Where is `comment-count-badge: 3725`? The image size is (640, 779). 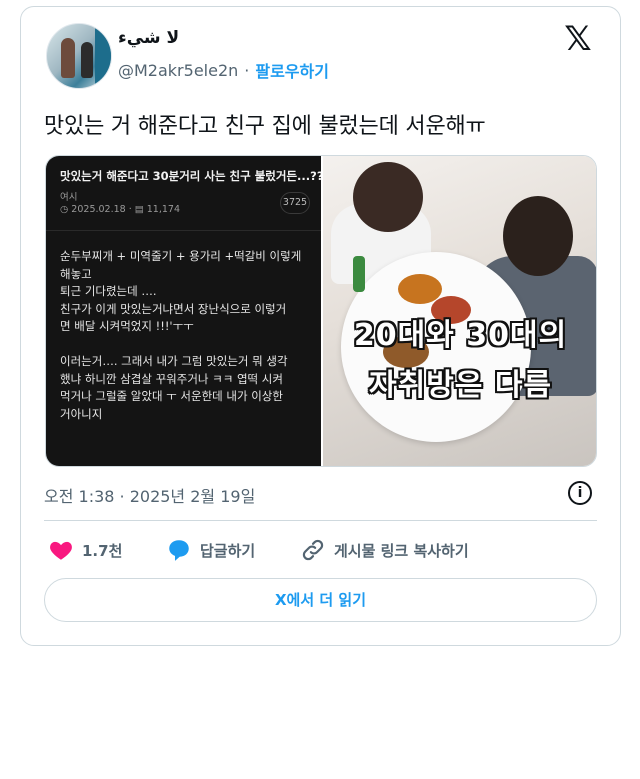
comment-count-badge: 3725 is located at coordinates (295, 203).